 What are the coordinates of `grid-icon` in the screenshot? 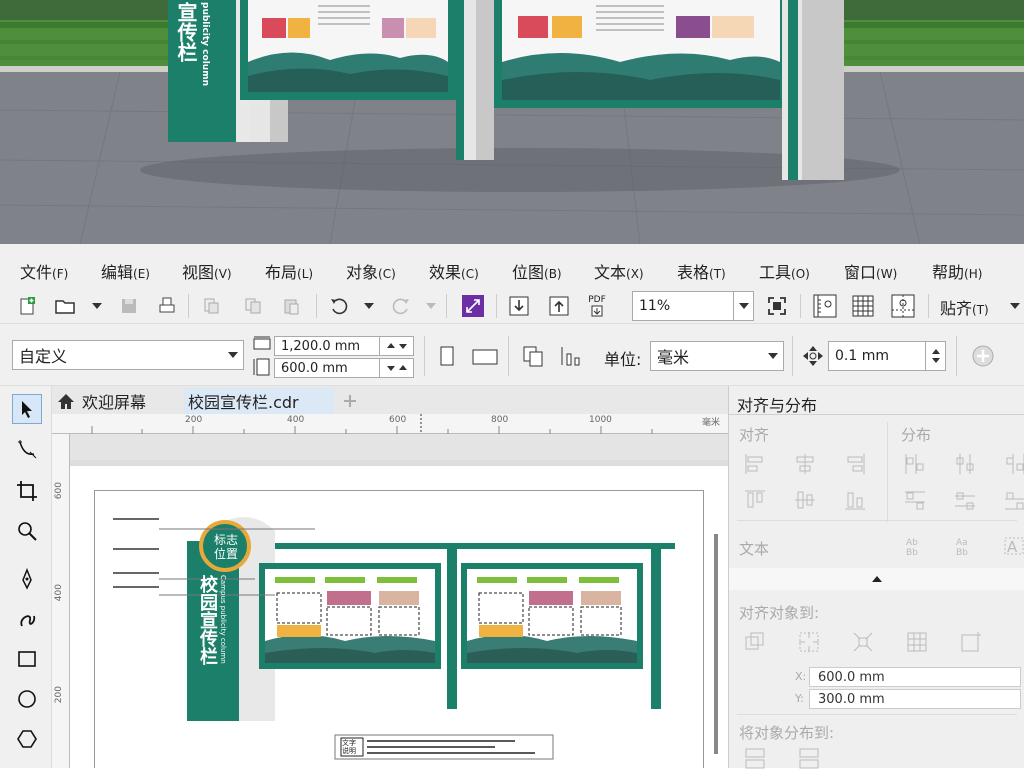 It's located at (917, 642).